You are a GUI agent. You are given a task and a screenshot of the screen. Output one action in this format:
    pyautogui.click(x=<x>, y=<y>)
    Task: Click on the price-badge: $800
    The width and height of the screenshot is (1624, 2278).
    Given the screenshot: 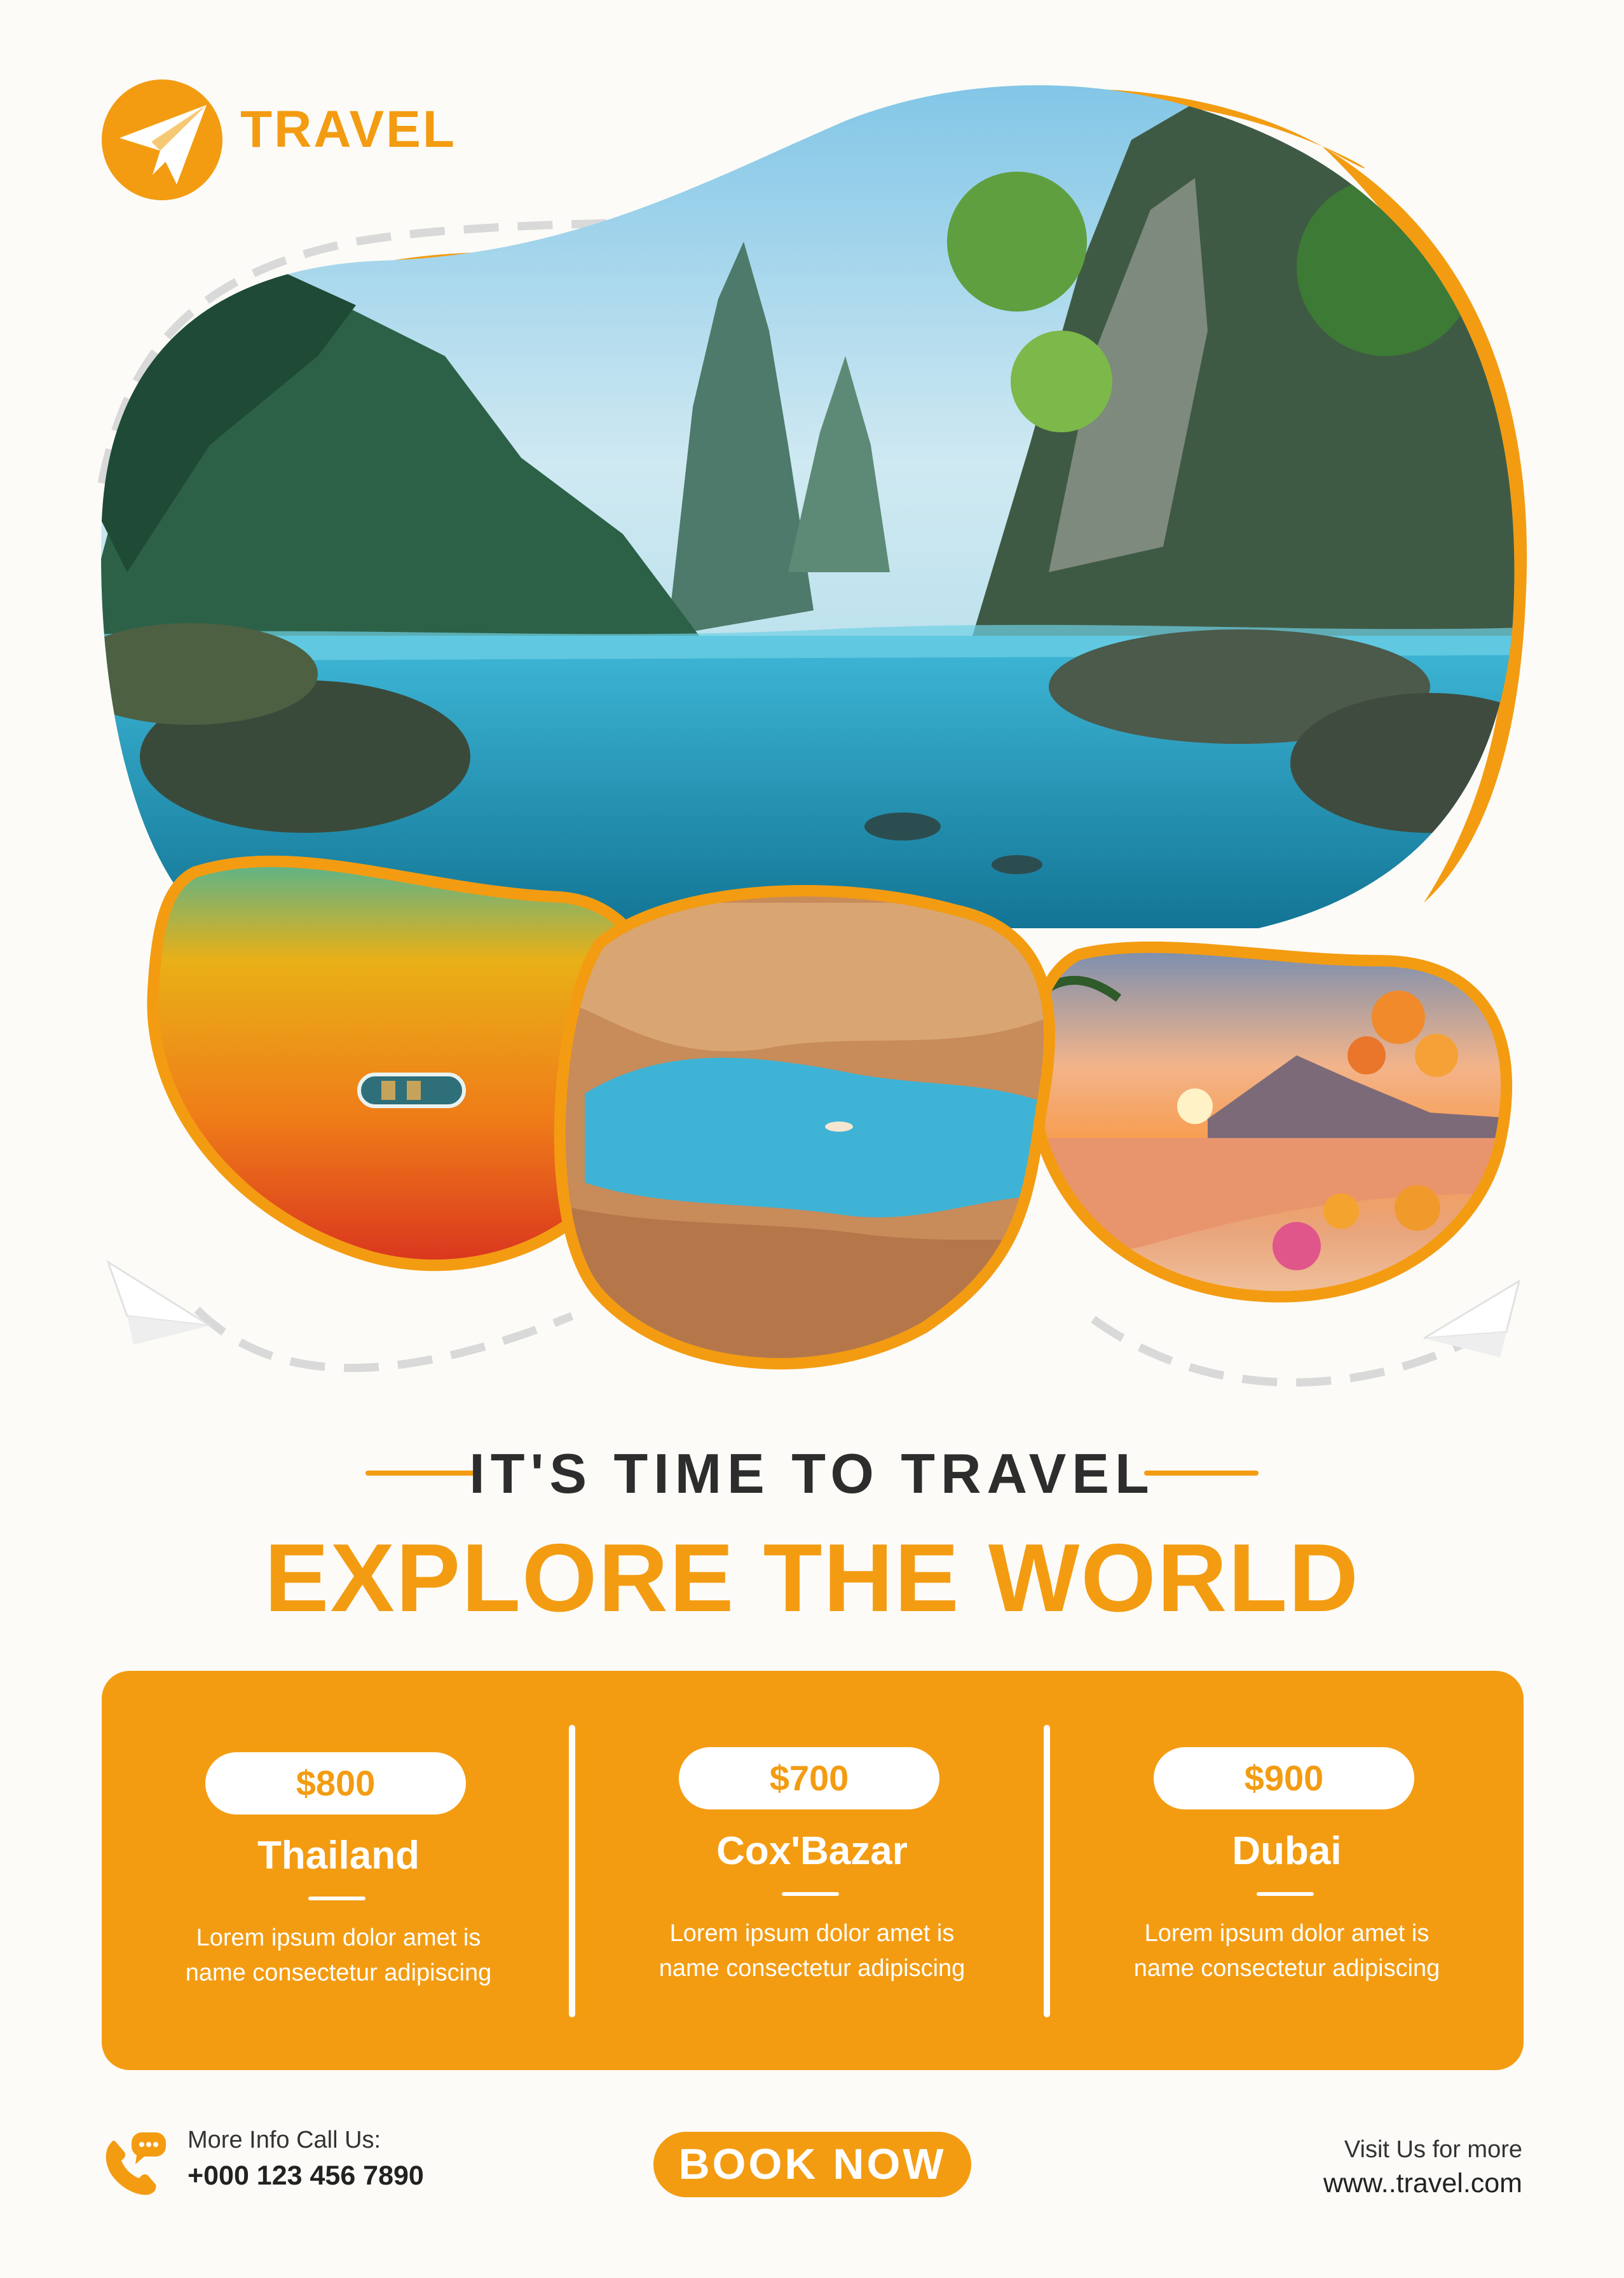 What is the action you would take?
    pyautogui.click(x=335, y=1783)
    